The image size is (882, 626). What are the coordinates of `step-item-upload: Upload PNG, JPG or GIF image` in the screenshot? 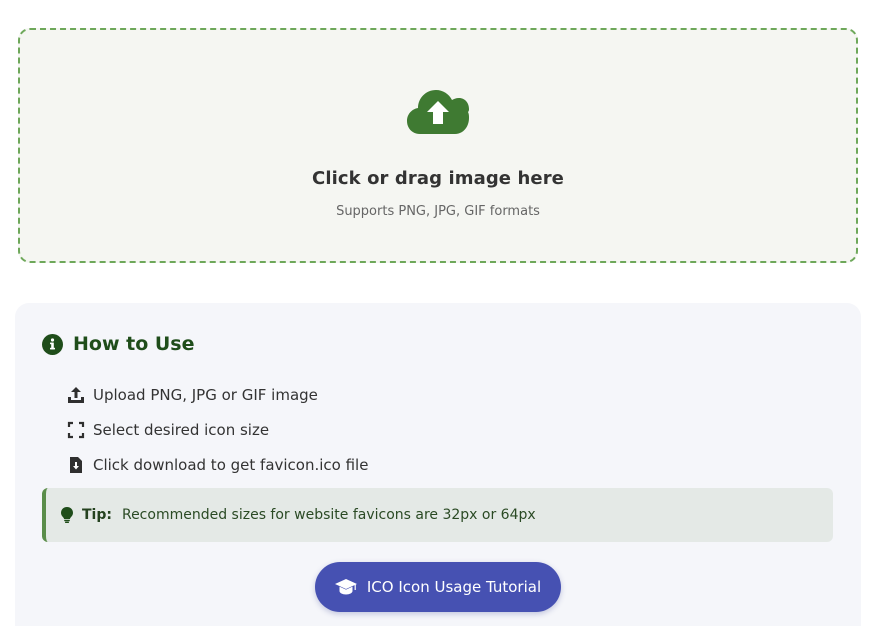 It's located at (217, 394).